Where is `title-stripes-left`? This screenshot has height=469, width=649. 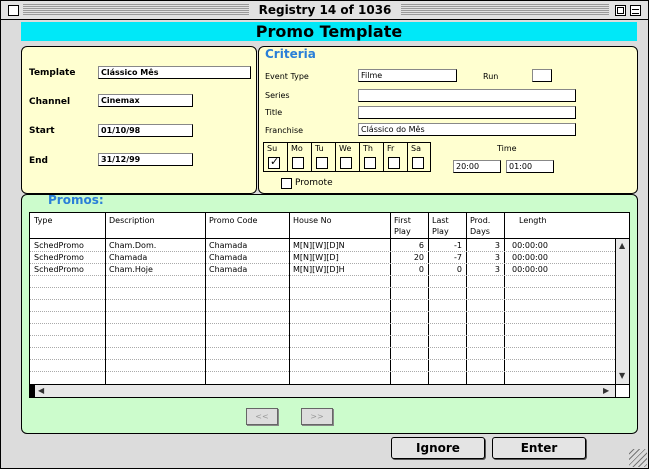 title-stripes-left is located at coordinates (136, 10).